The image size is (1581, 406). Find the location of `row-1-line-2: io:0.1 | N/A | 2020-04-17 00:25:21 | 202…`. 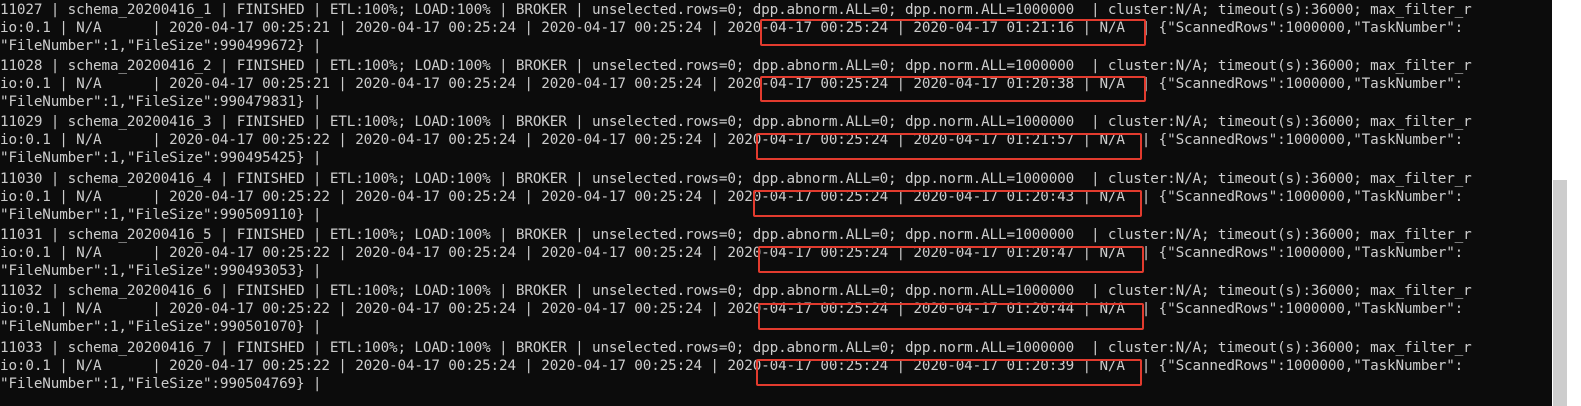

row-1-line-2: io:0.1 | N/A | 2020-04-17 00:25:21 | 202… is located at coordinates (732, 28).